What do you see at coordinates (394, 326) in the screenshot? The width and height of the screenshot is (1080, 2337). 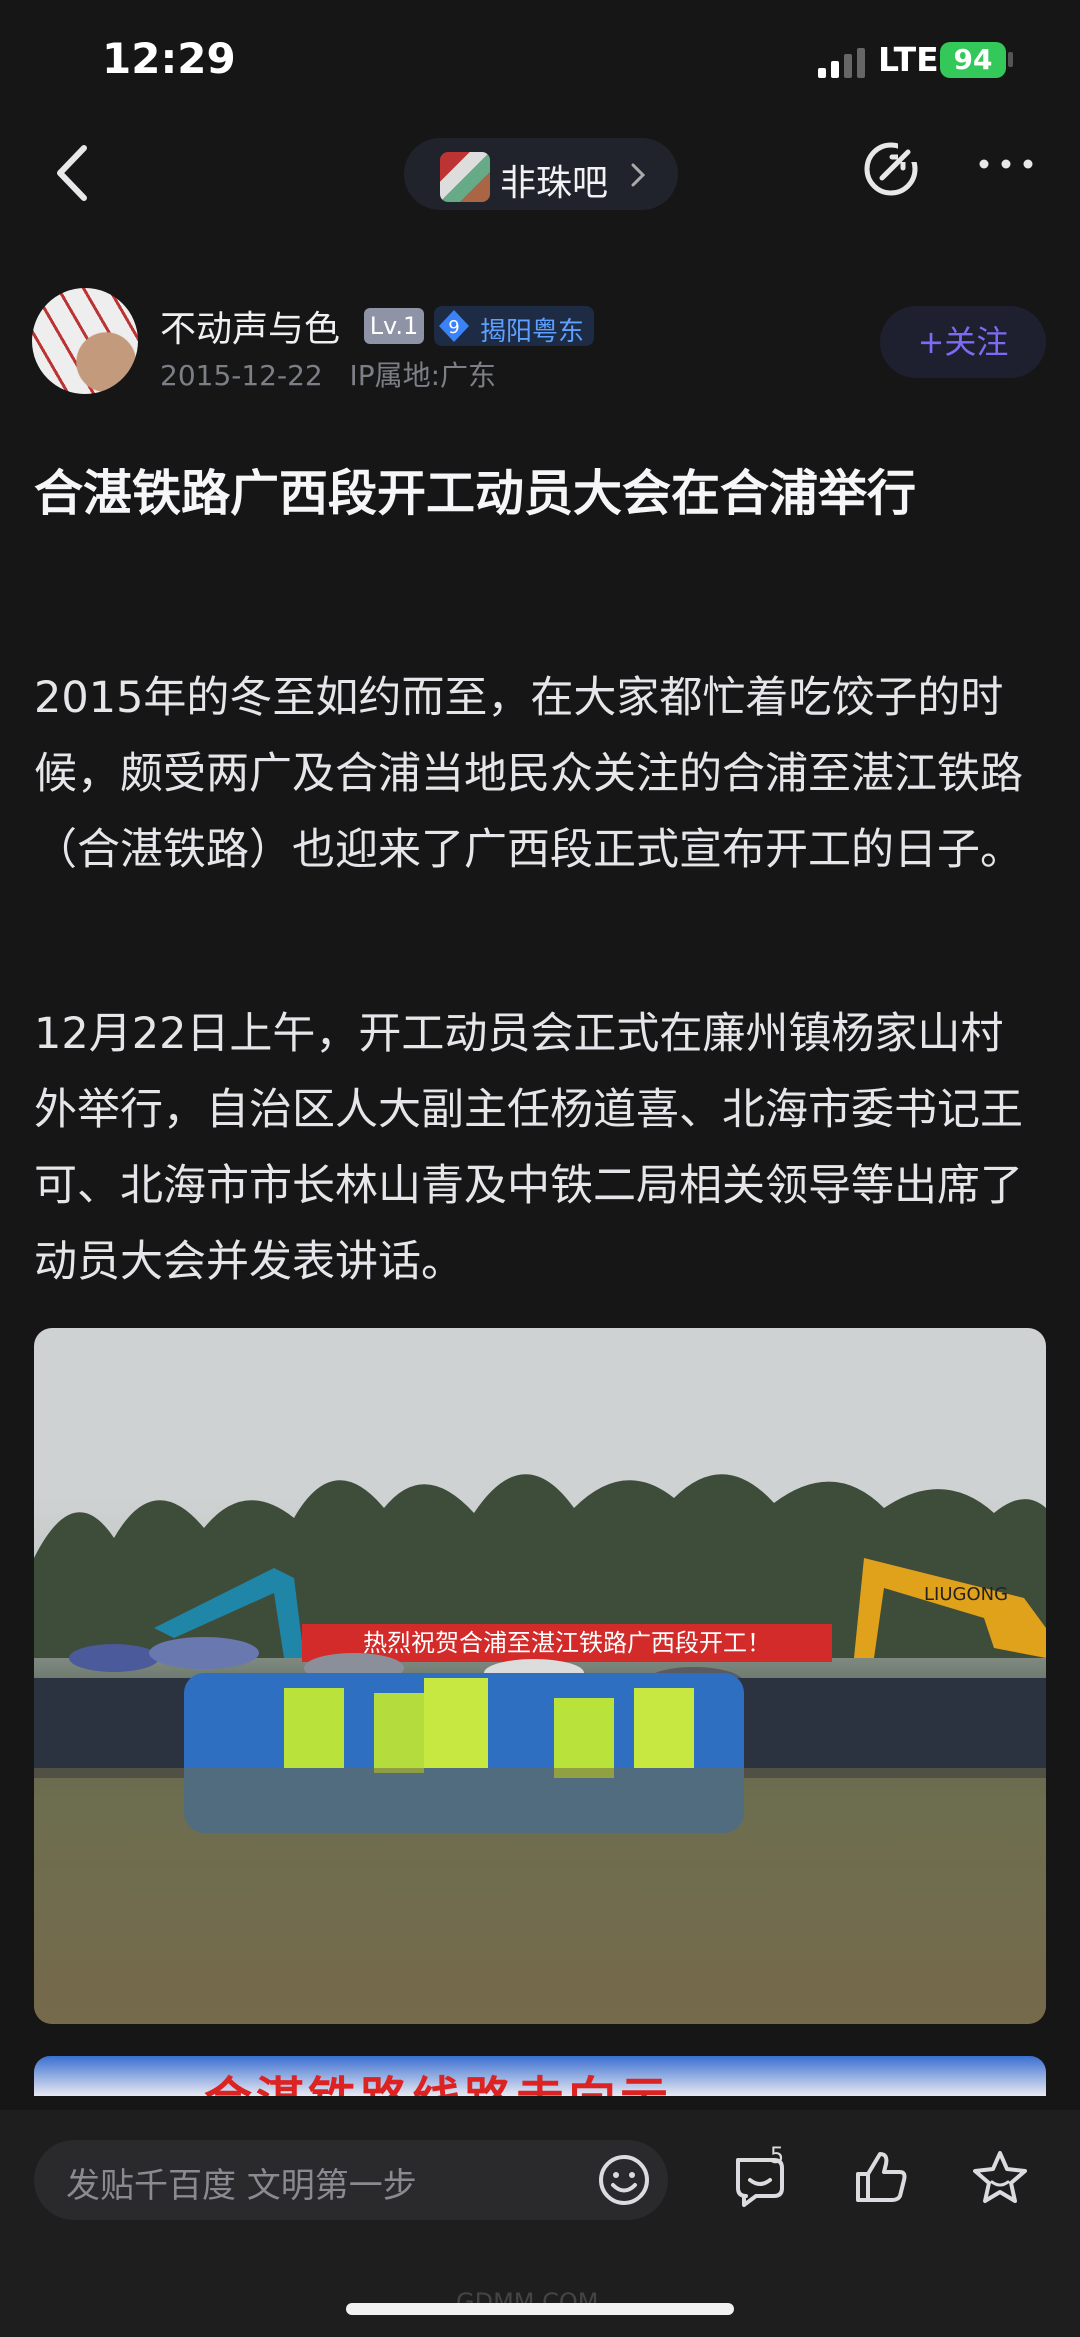 I see `level-badge: Lv.1` at bounding box center [394, 326].